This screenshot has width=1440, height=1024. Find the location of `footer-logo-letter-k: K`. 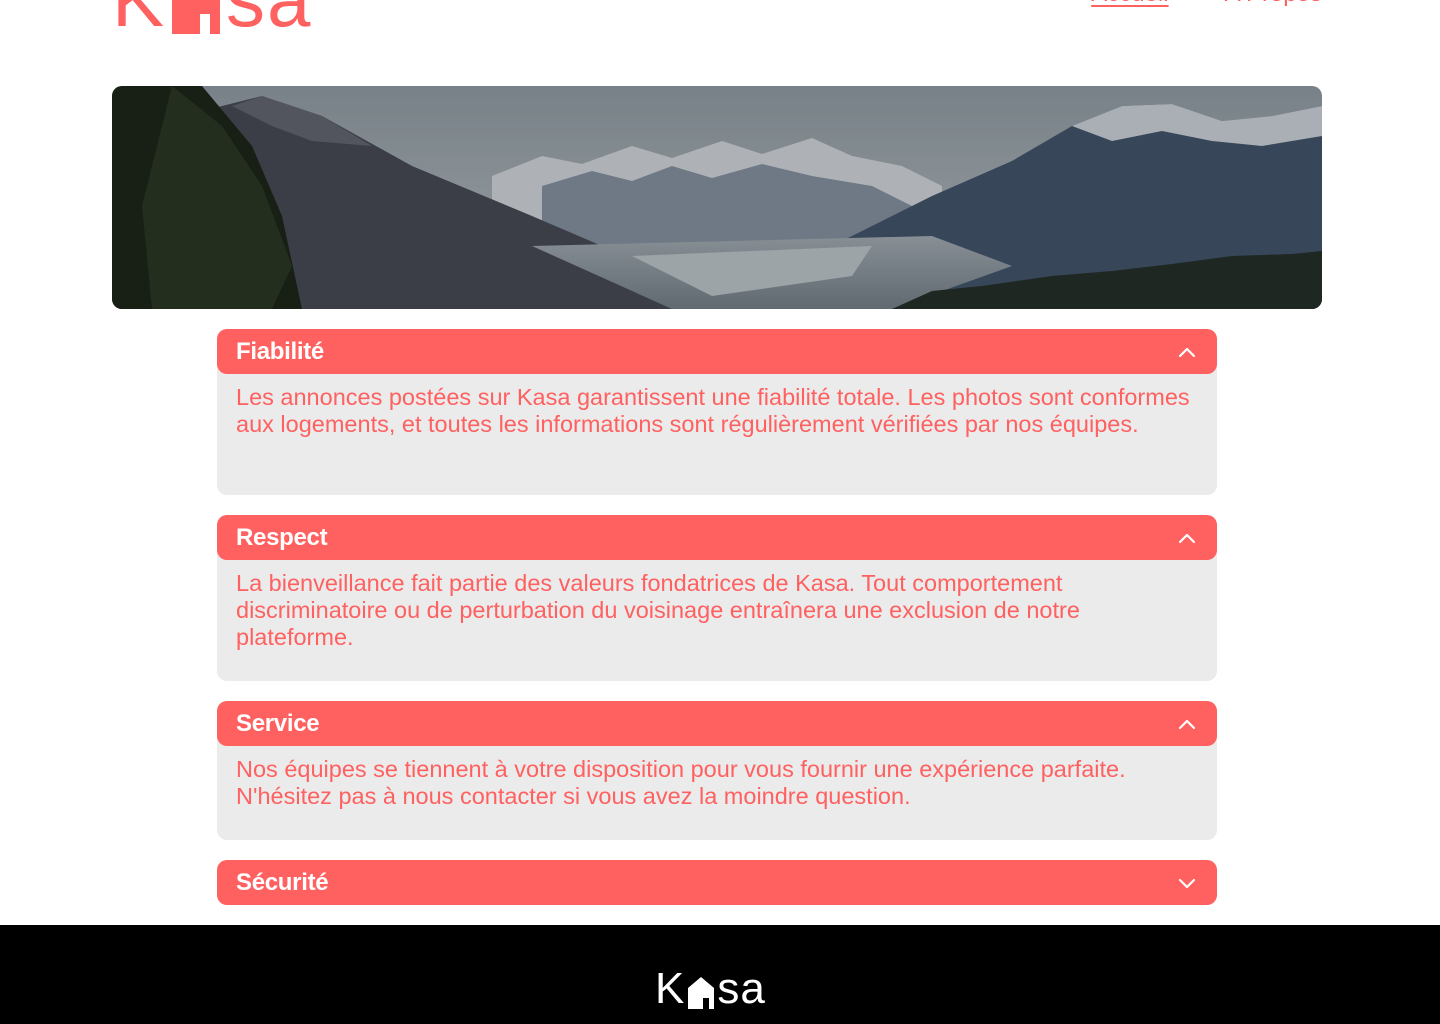

footer-logo-letter-k: K is located at coordinates (670, 988).